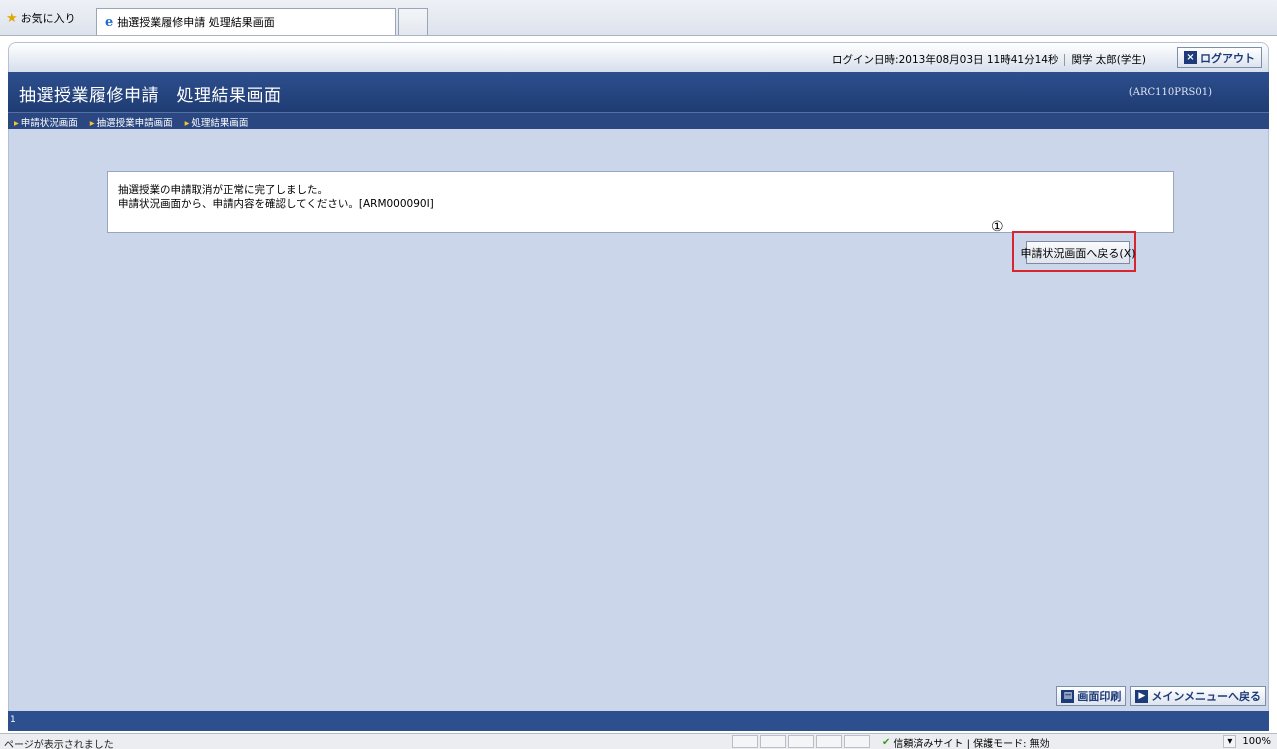  Describe the element at coordinates (1230, 741) in the screenshot. I see `chevron-down-icon: ▾` at that location.